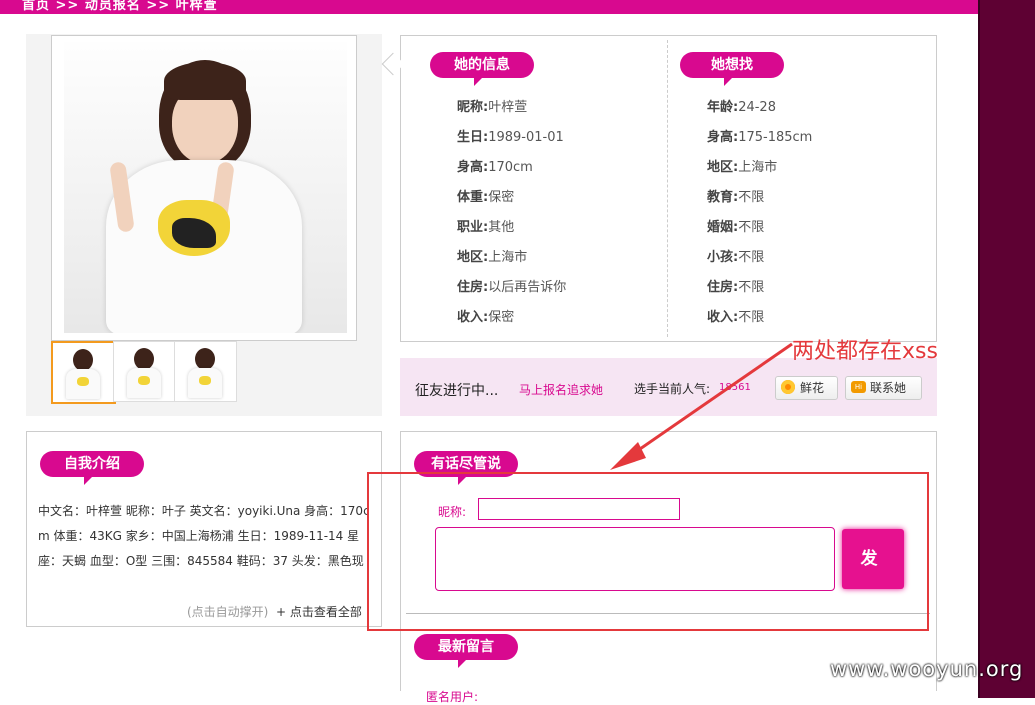  I want to click on her-info-row: 身高:170cm, so click(495, 167).